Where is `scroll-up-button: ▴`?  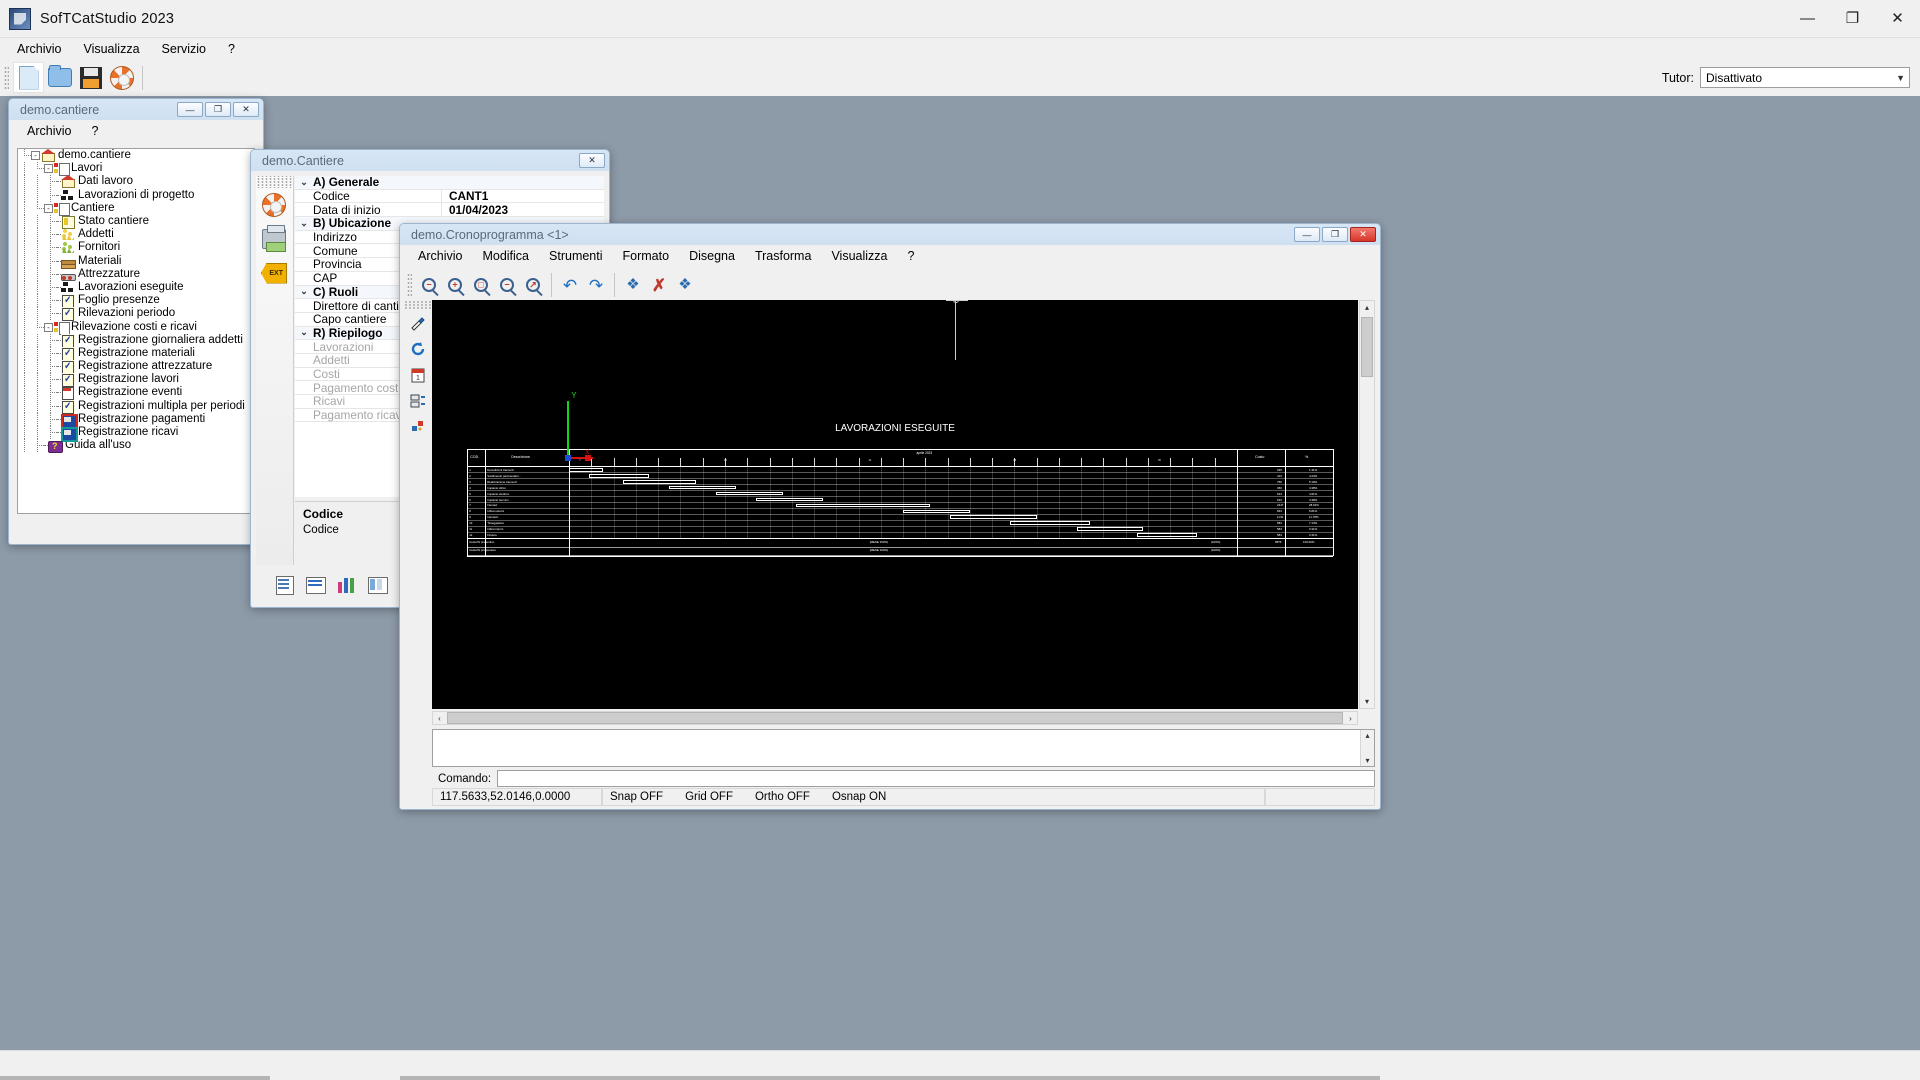 scroll-up-button: ▴ is located at coordinates (1367, 307).